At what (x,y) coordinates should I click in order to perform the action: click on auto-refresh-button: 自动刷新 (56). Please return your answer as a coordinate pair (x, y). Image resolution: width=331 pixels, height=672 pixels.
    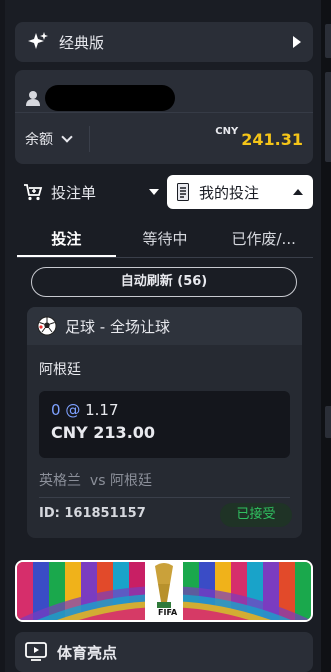
    Looking at the image, I should click on (164, 282).